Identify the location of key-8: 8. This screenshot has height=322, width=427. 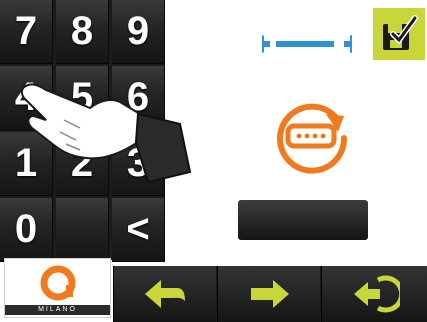
(82, 32).